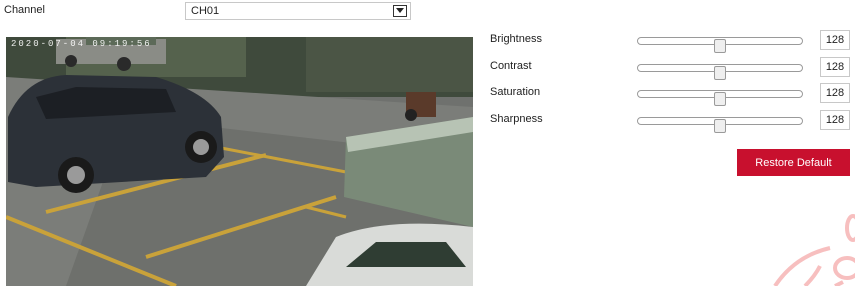  I want to click on saturation-slider-handle, so click(720, 99).